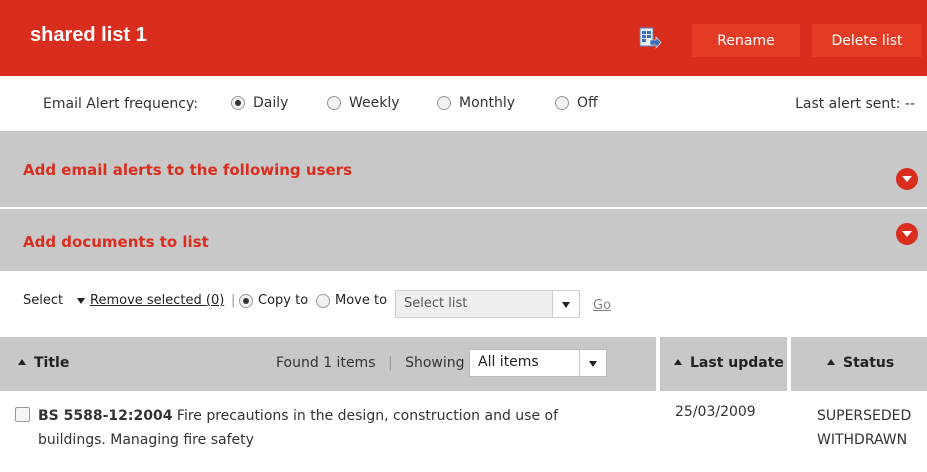  What do you see at coordinates (576, 103) in the screenshot?
I see `radio-off: Off` at bounding box center [576, 103].